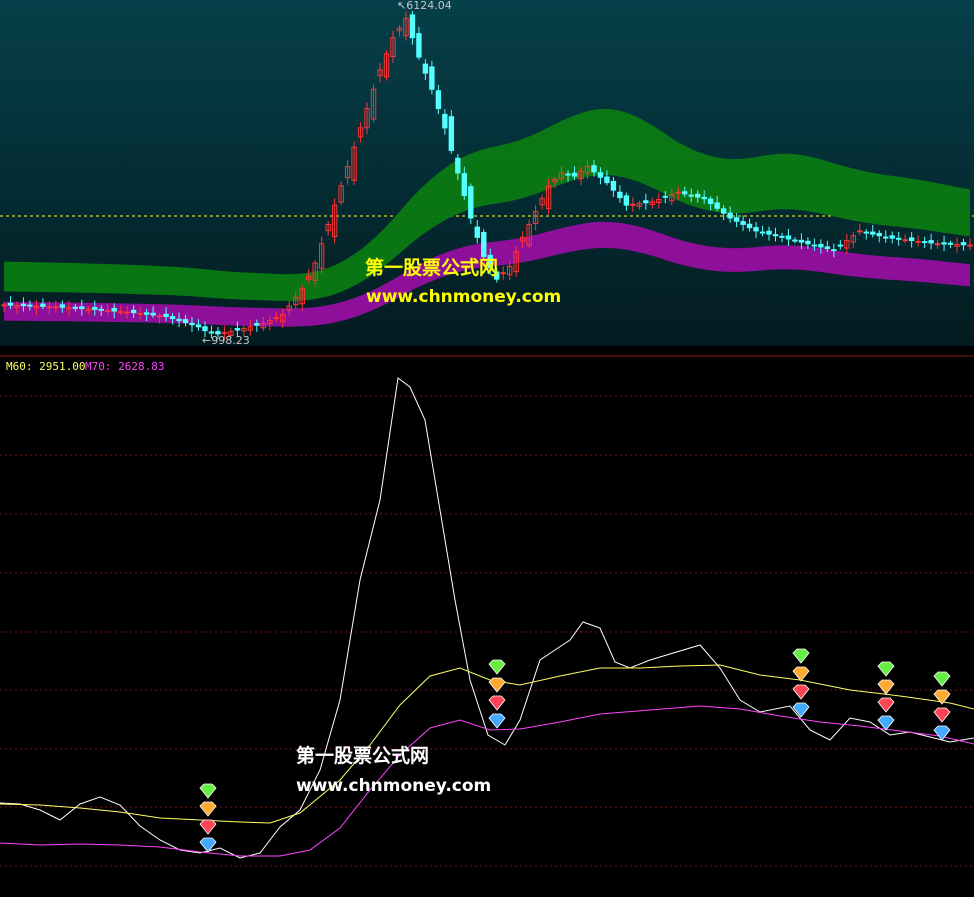 The width and height of the screenshot is (974, 897). I want to click on watermark-site-url-top: www.chnmoney.com, so click(464, 297).